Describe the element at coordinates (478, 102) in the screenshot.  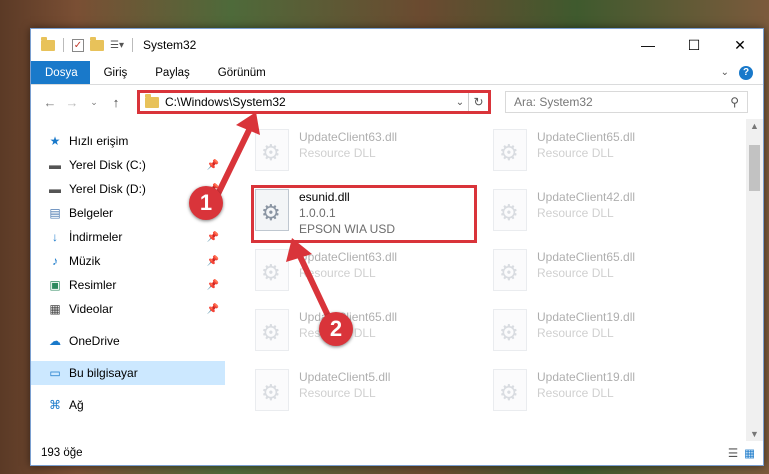
I see `refresh-button: ↻` at that location.